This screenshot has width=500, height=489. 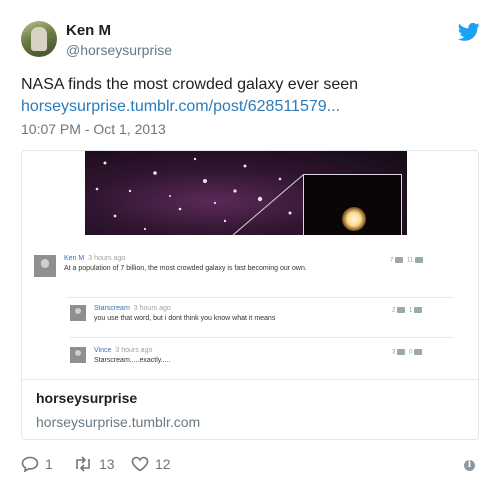 What do you see at coordinates (93, 129) in the screenshot?
I see `tweet-timestamp: 10:07 PM - Oct 1, 2013` at bounding box center [93, 129].